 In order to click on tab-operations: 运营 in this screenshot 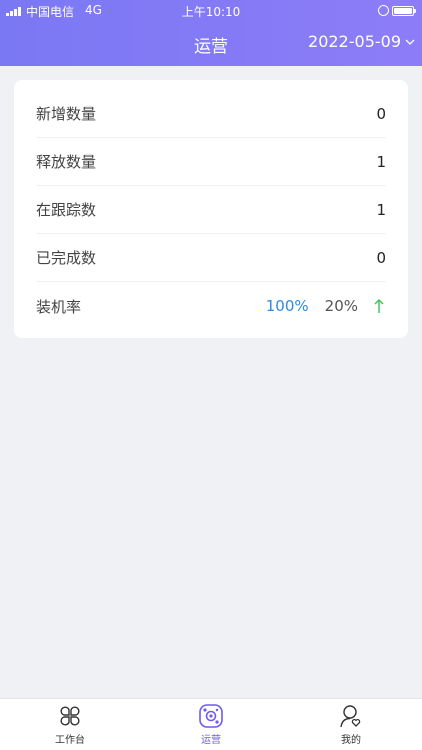, I will do `click(211, 726)`.